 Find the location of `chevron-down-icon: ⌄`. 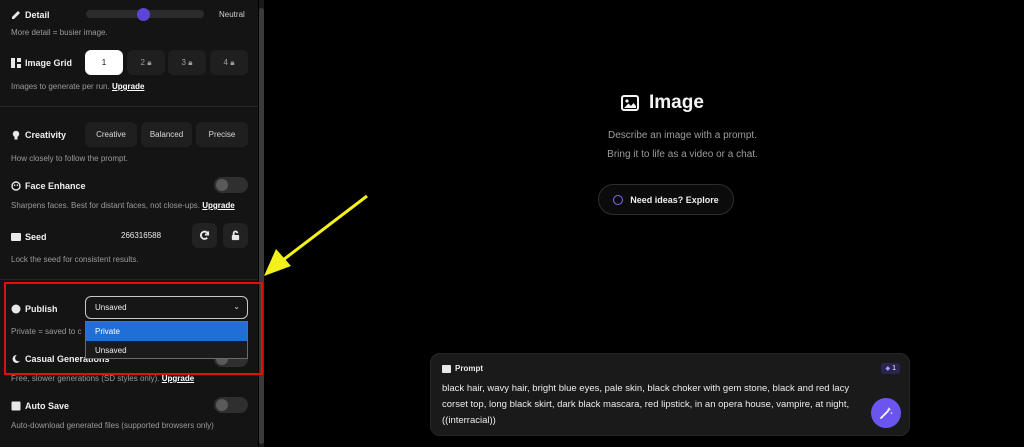

chevron-down-icon: ⌄ is located at coordinates (236, 306).